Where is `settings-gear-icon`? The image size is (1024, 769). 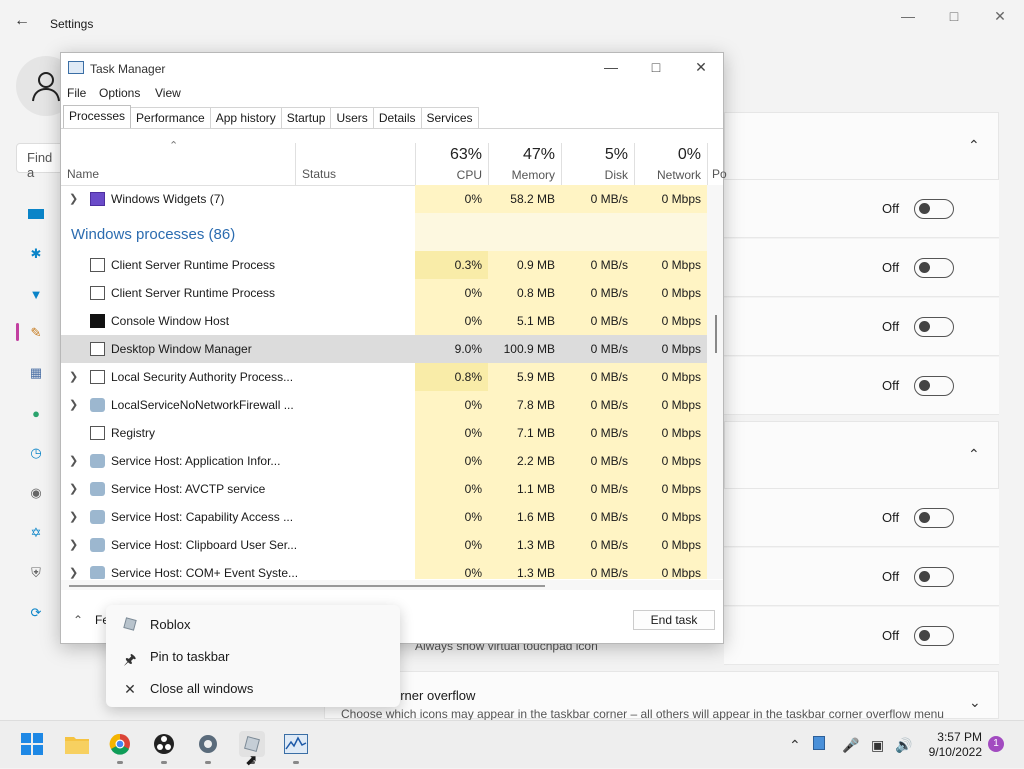
settings-gear-icon is located at coordinates (208, 744).